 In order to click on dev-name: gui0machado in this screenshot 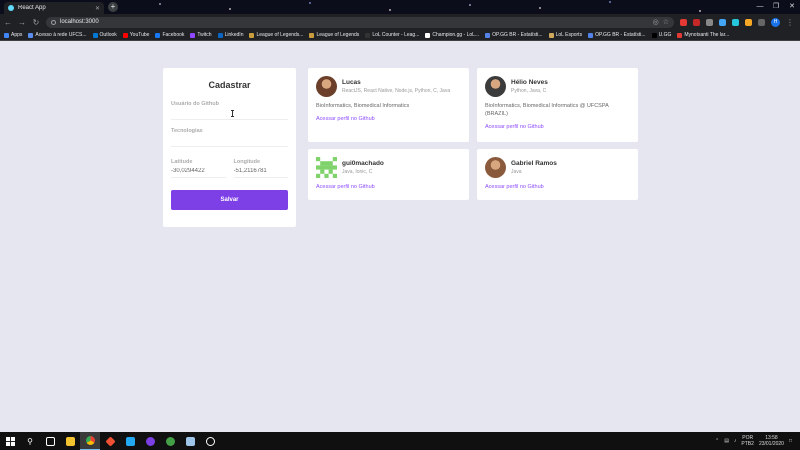, I will do `click(363, 163)`.